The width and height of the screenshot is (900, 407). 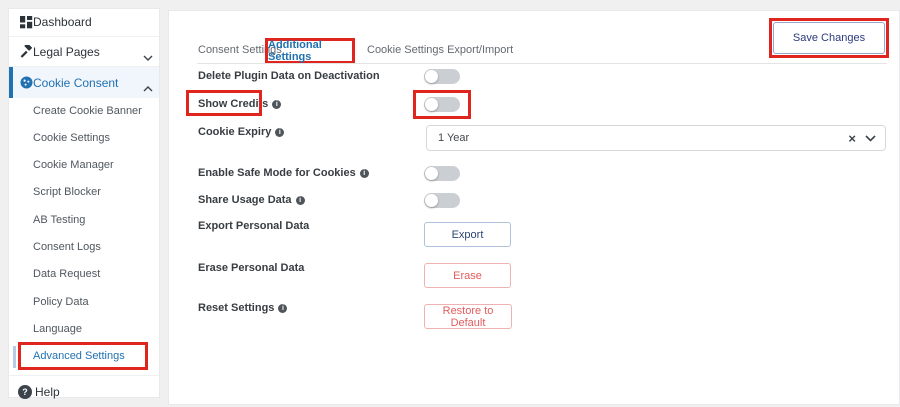 I want to click on sidebar-item-language: Language, so click(x=84, y=329).